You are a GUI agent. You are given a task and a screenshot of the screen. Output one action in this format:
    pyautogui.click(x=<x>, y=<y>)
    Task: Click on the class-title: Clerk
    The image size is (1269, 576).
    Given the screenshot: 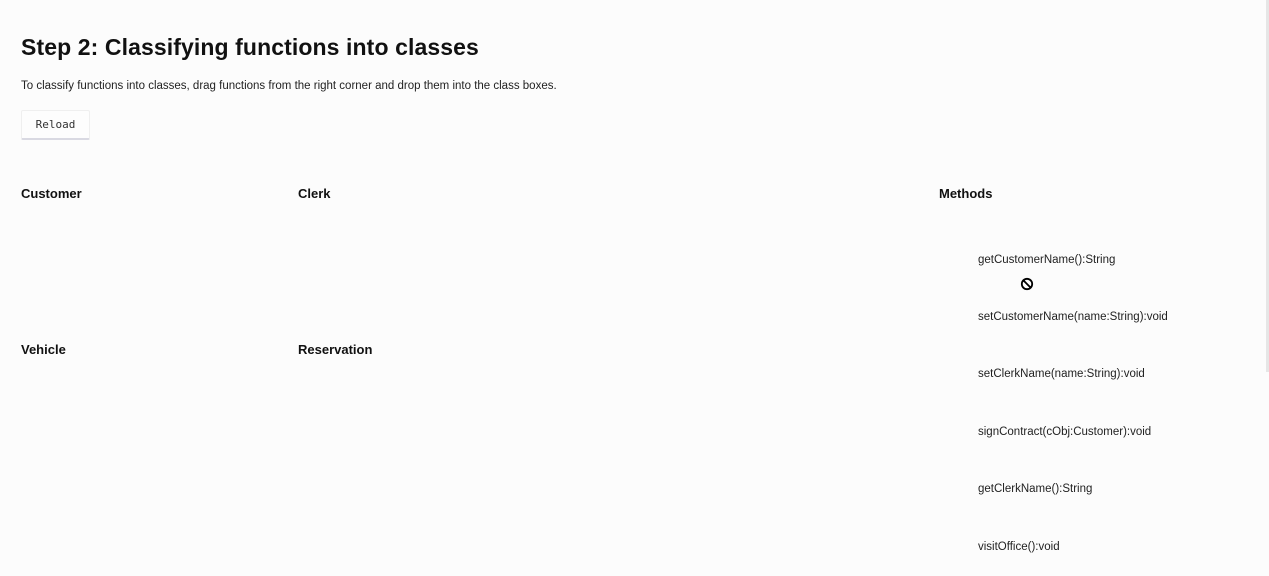 What is the action you would take?
    pyautogui.click(x=314, y=193)
    